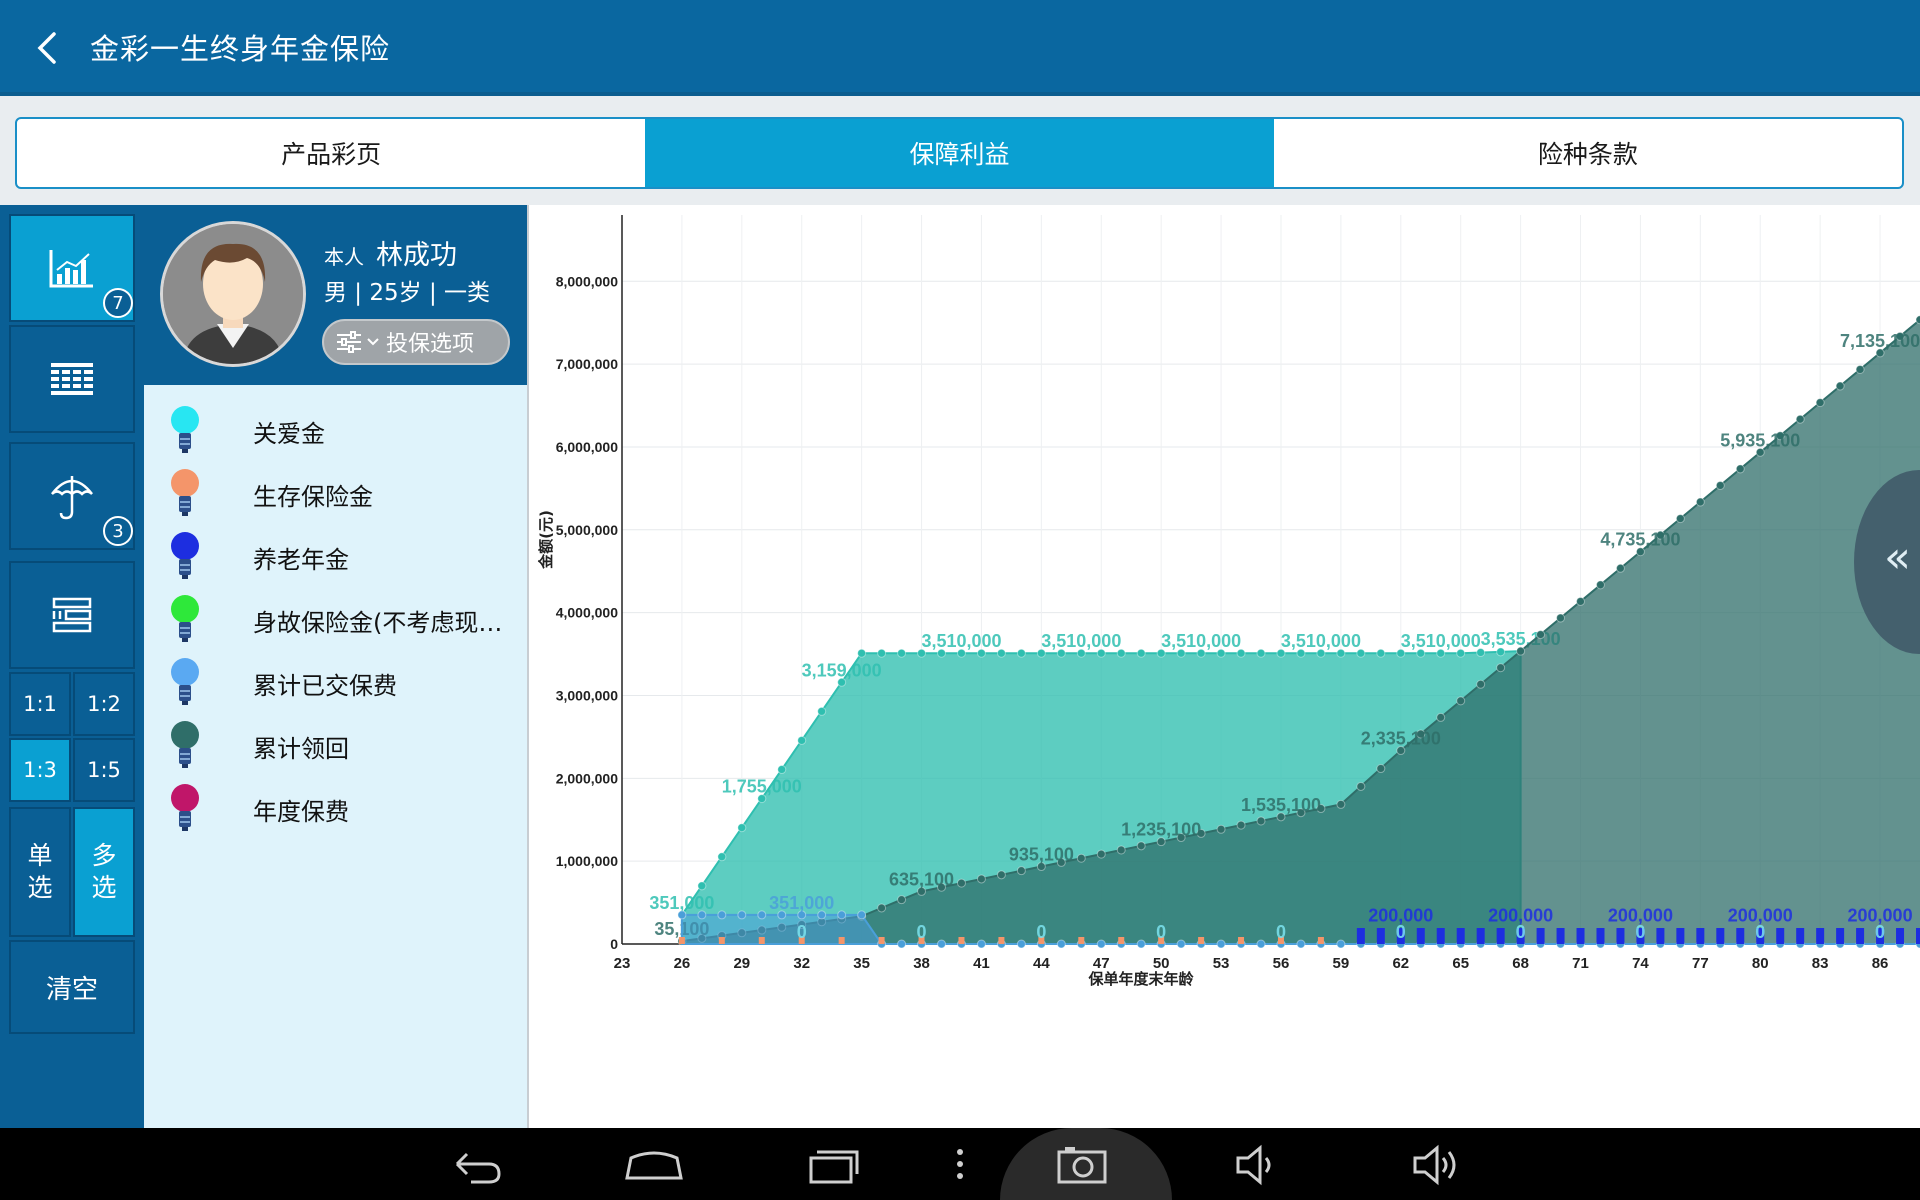  Describe the element at coordinates (40, 872) in the screenshot. I see `single-select-button: 单选` at that location.